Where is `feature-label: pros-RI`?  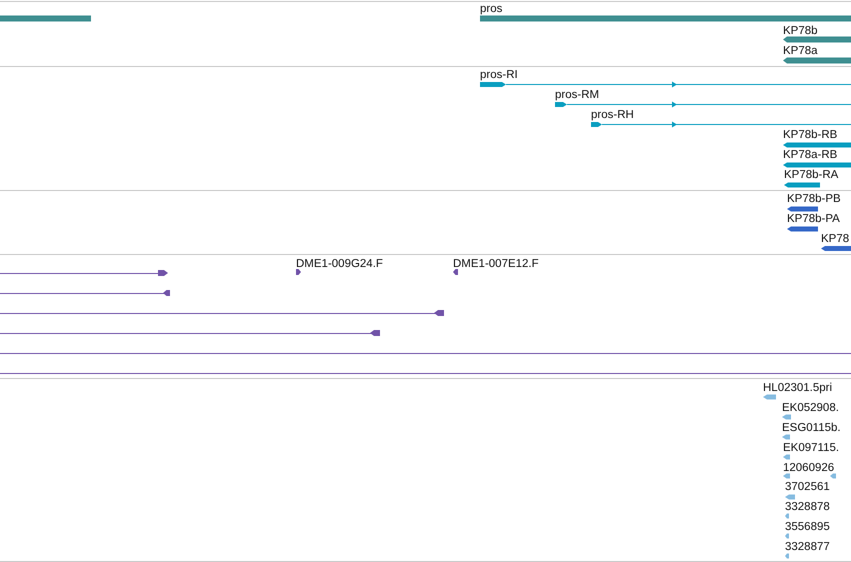 feature-label: pros-RI is located at coordinates (499, 75).